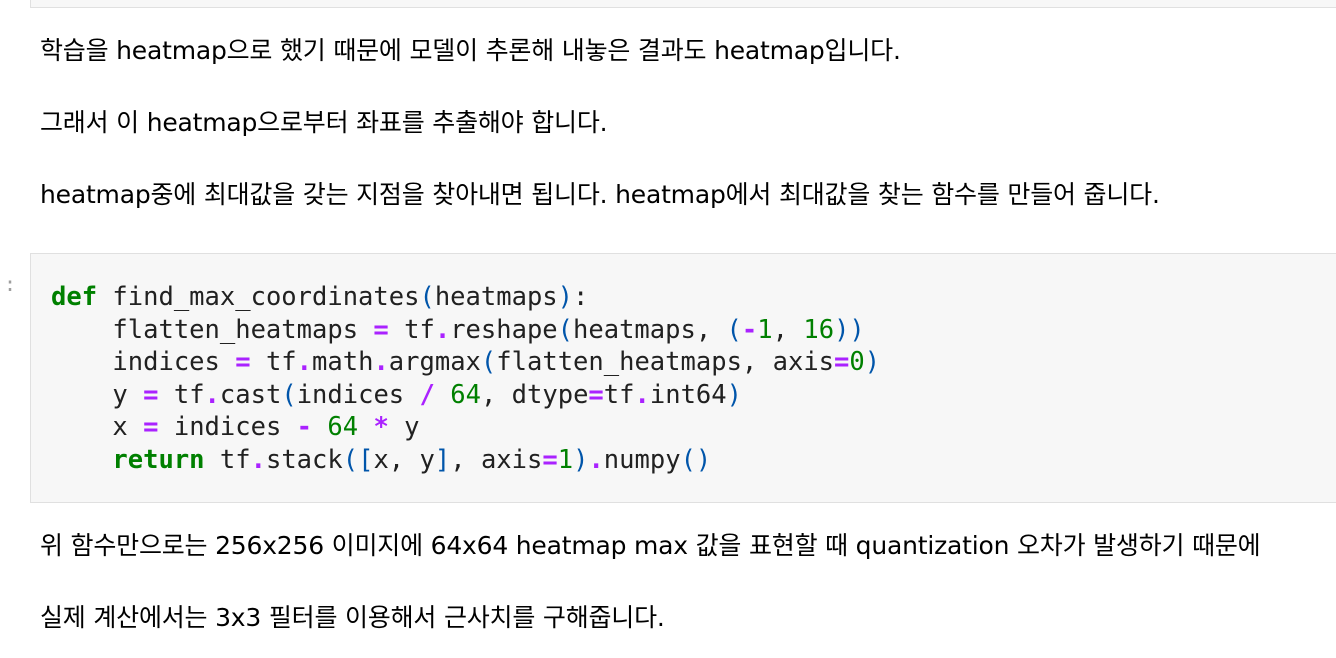  Describe the element at coordinates (343, 362) in the screenshot. I see `code-token: math` at that location.